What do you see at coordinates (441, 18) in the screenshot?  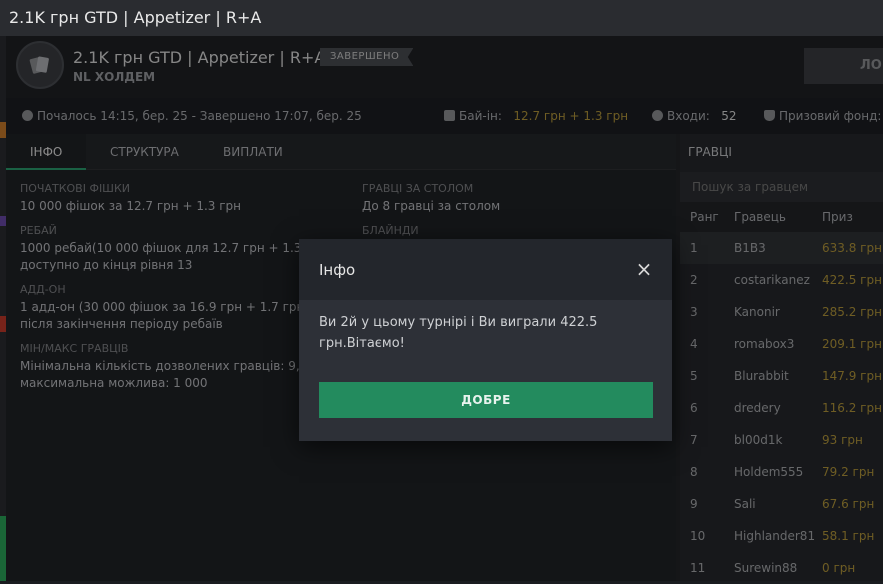 I see `window-title: 2.1K грн GTD | Appetizer | R+A` at bounding box center [441, 18].